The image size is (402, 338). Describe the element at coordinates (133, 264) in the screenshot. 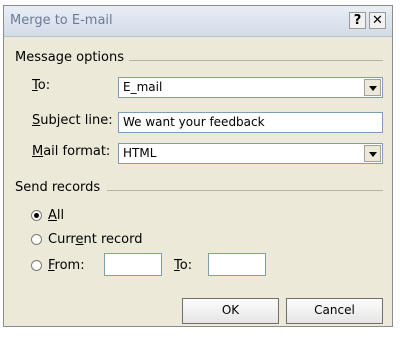

I see `from-record-input` at that location.